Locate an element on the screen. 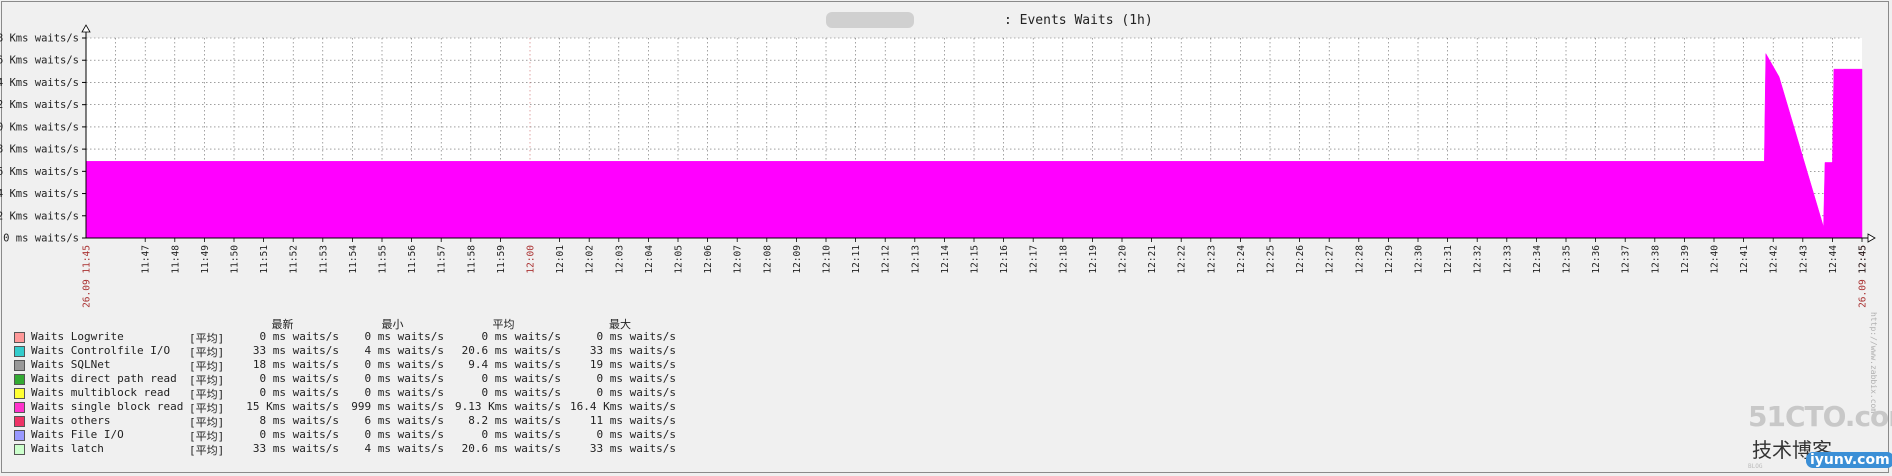 The width and height of the screenshot is (1892, 476). x-tick-label: 12:17 is located at coordinates (1034, 259).